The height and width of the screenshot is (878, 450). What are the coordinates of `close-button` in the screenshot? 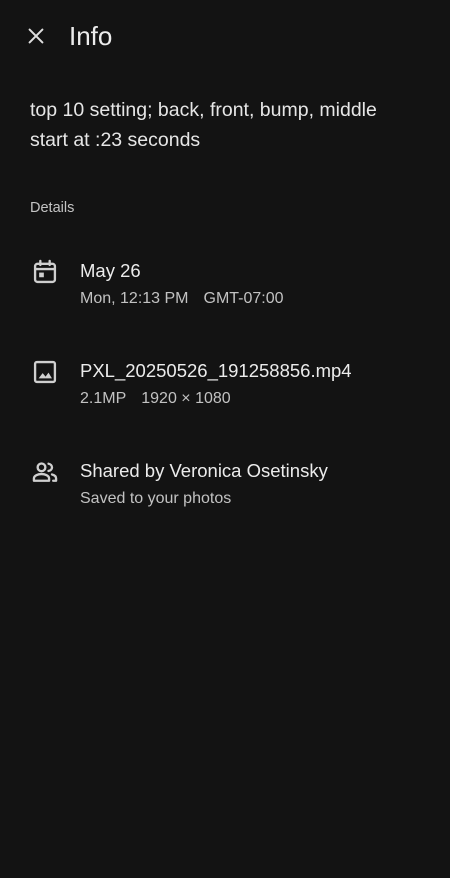 It's located at (36, 36).